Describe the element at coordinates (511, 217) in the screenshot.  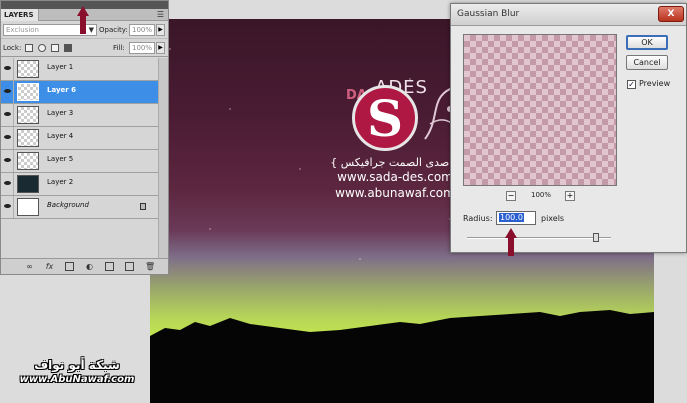
I see `radius-value: 100.0` at that location.